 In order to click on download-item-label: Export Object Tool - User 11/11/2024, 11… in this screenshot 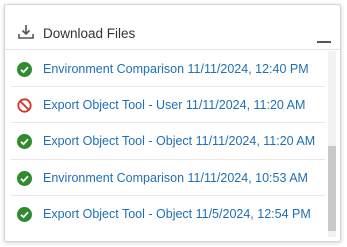, I will do `click(183, 105)`.